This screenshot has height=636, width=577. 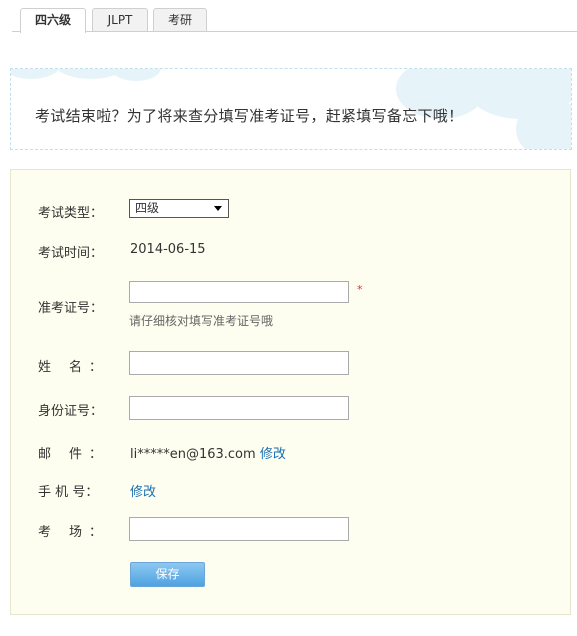 I want to click on name-input, so click(x=239, y=363).